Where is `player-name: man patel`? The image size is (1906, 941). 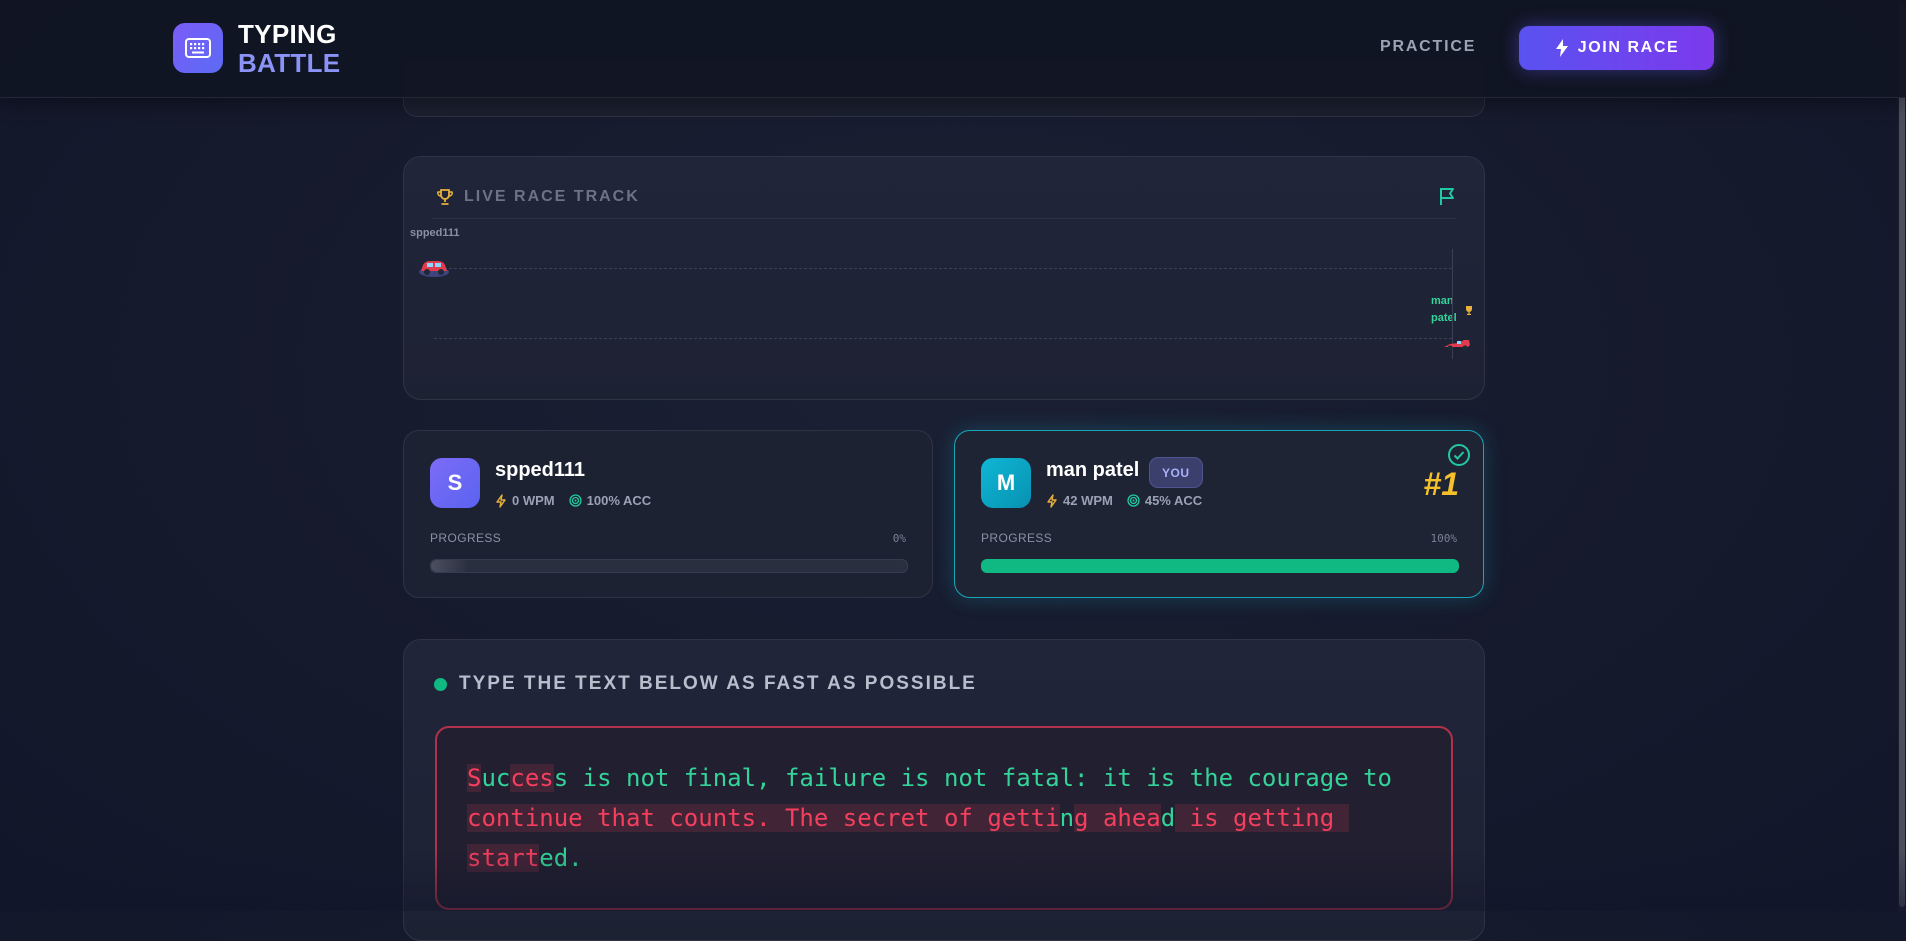 player-name: man patel is located at coordinates (1093, 470).